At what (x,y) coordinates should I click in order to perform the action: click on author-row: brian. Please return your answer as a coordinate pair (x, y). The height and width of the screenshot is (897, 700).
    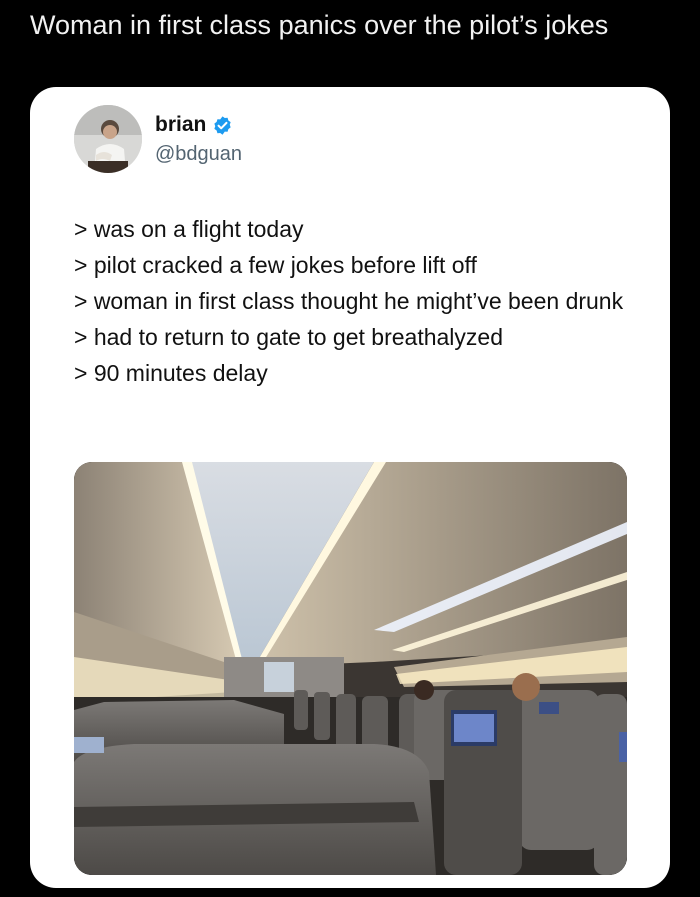
    Looking at the image, I should click on (194, 125).